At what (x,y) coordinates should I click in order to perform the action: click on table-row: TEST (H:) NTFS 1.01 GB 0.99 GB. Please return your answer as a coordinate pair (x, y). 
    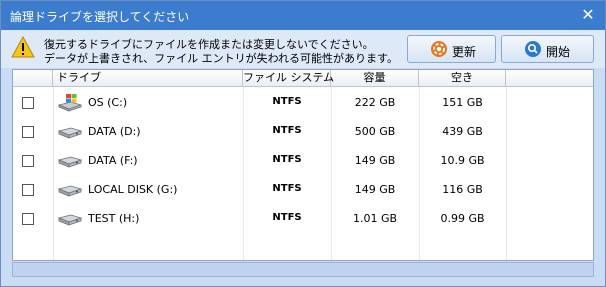
    Looking at the image, I should click on (303, 218).